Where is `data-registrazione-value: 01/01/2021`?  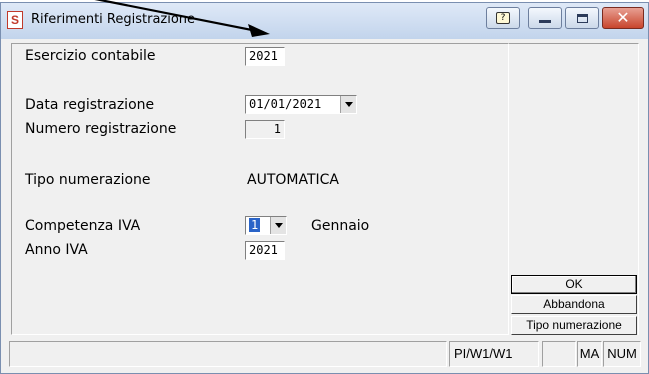
data-registrazione-value: 01/01/2021 is located at coordinates (285, 104).